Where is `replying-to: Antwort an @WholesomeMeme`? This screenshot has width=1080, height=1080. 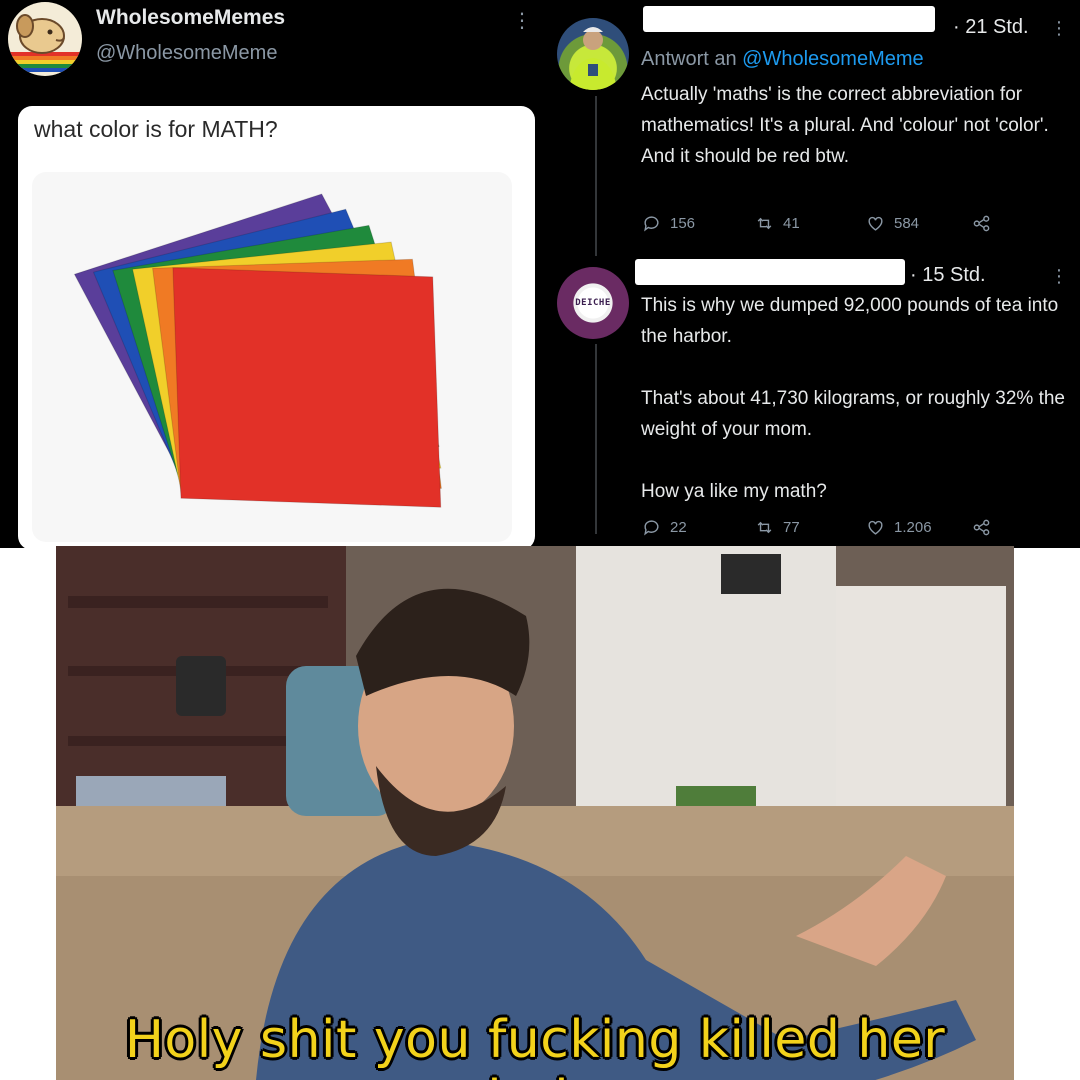
replying-to: Antwort an @WholesomeMeme is located at coordinates (782, 59).